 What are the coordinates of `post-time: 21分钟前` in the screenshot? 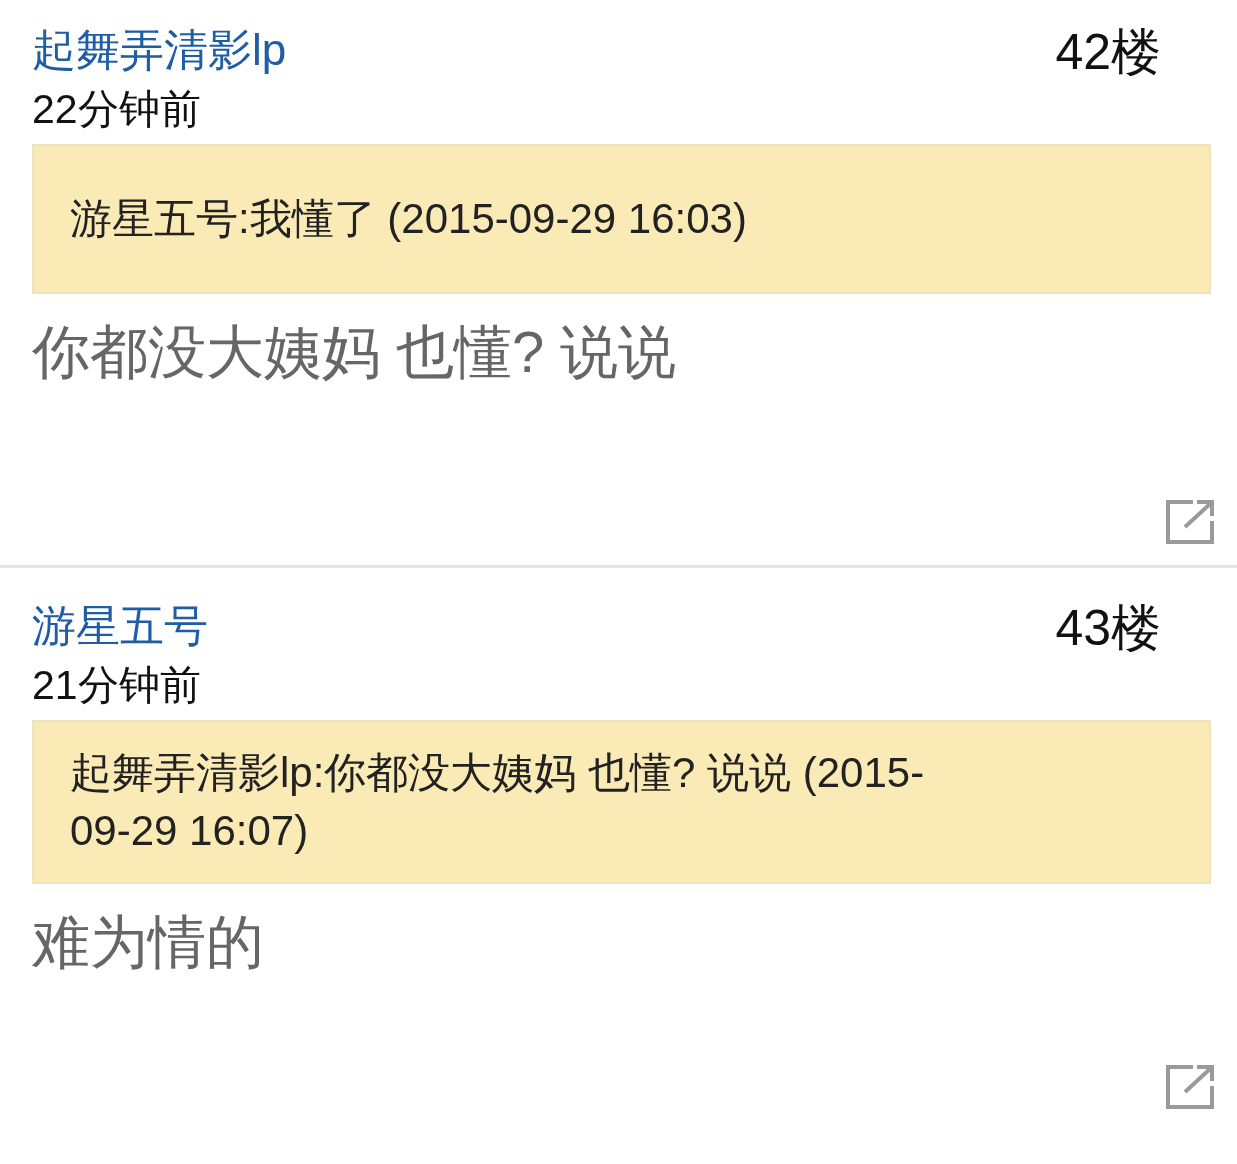 It's located at (116, 685).